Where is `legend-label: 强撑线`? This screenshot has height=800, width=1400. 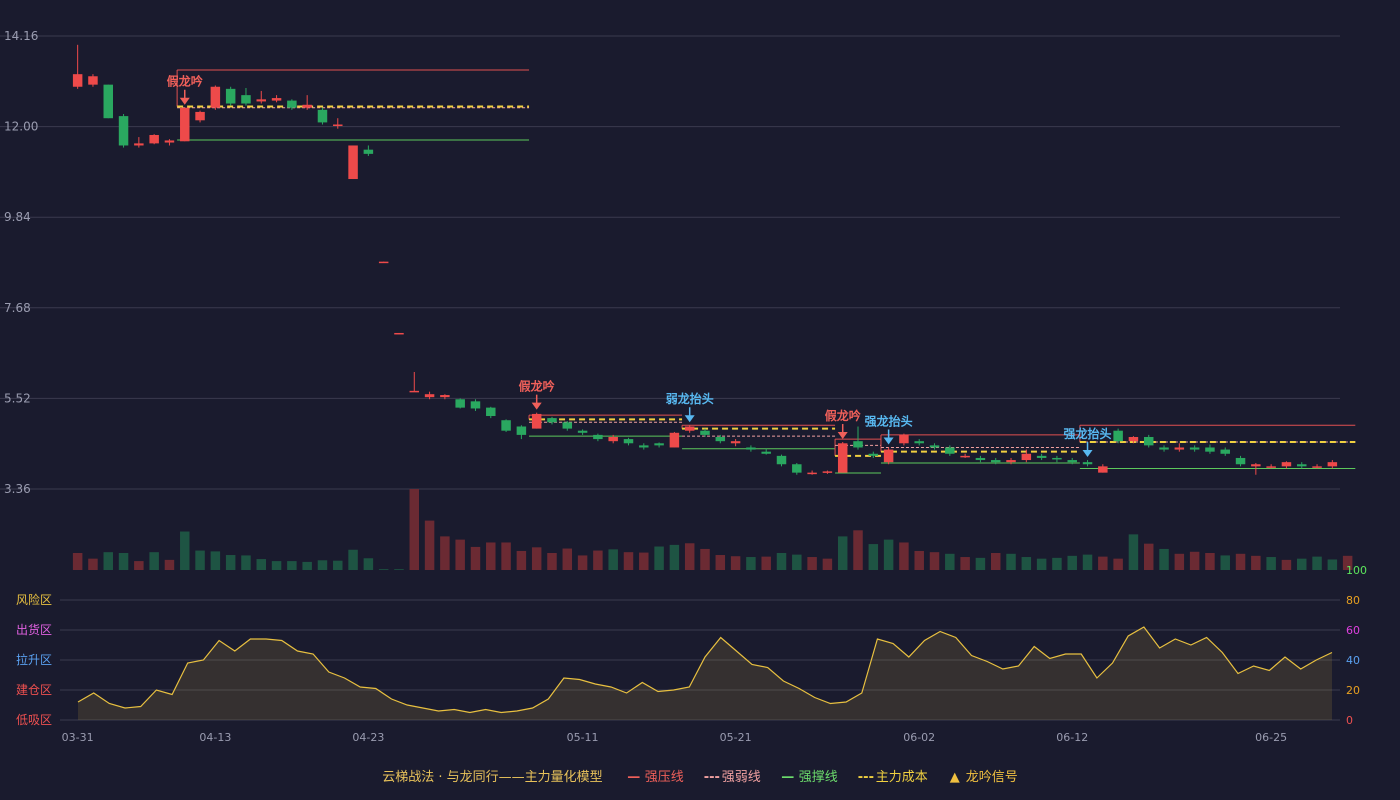
legend-label: 强撑线 is located at coordinates (818, 777).